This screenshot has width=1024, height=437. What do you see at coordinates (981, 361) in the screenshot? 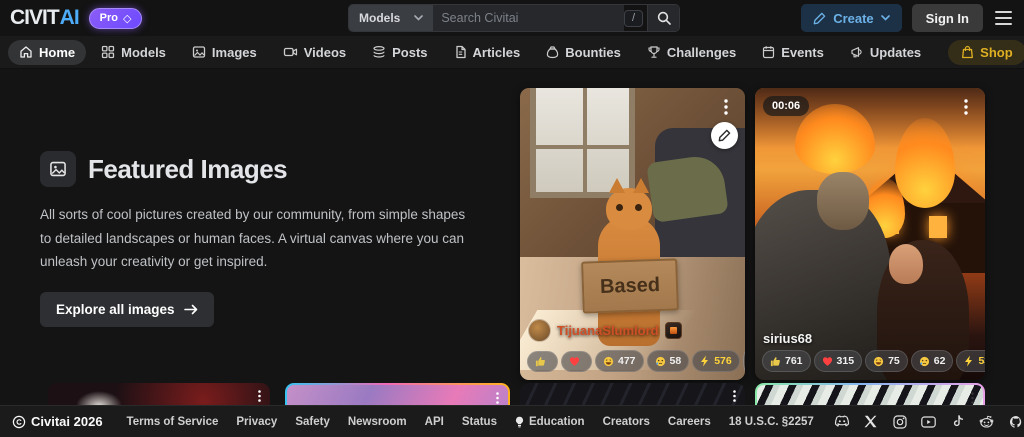
I see `stat-value: 530` at bounding box center [981, 361].